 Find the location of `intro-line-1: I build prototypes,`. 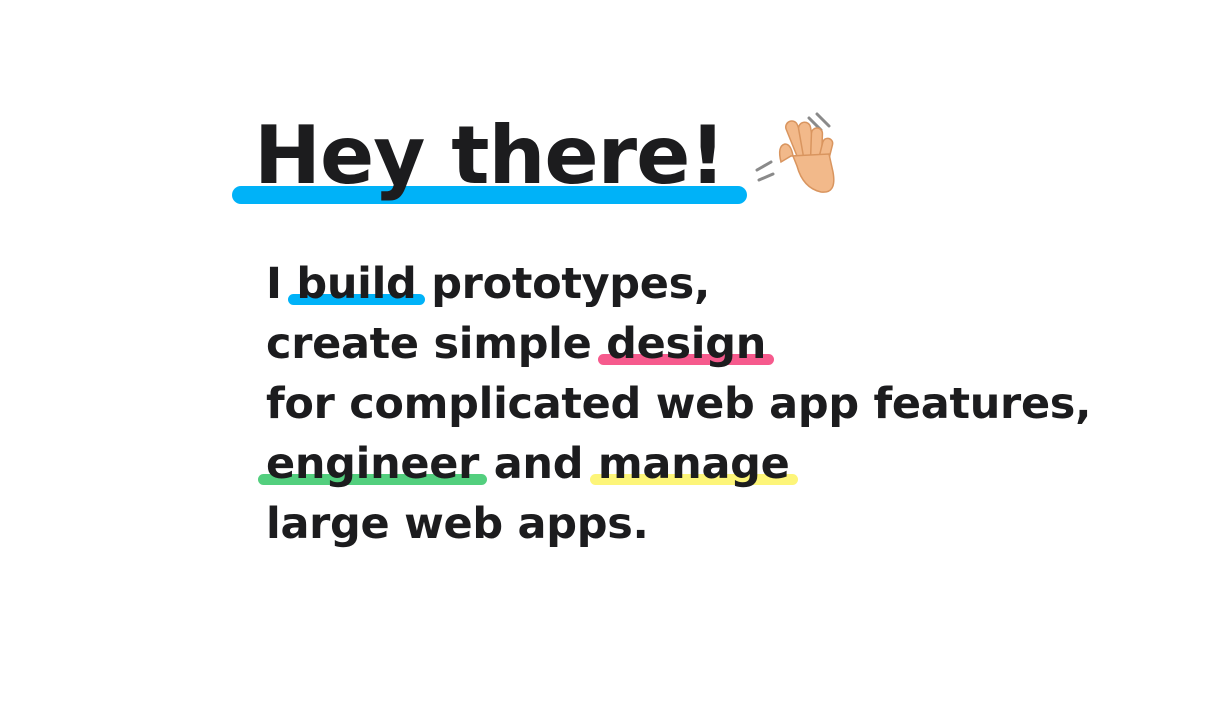

intro-line-1: I build prototypes, is located at coordinates (678, 284).